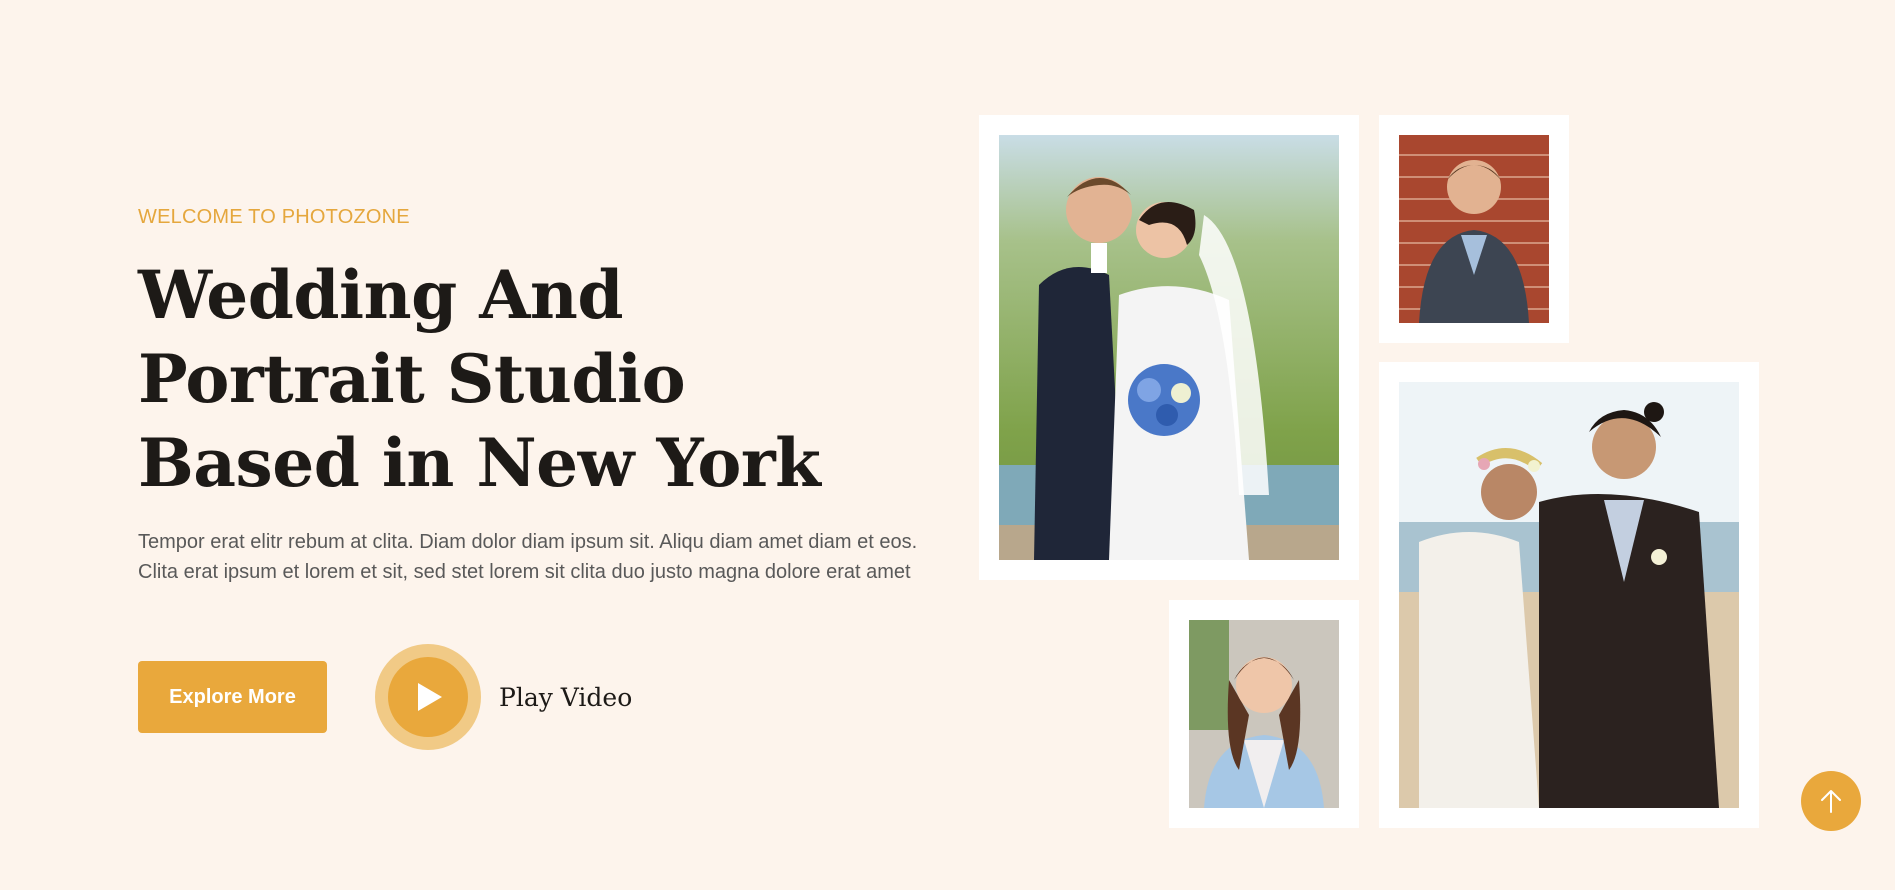  I want to click on scroll-to-top-button, so click(1831, 801).